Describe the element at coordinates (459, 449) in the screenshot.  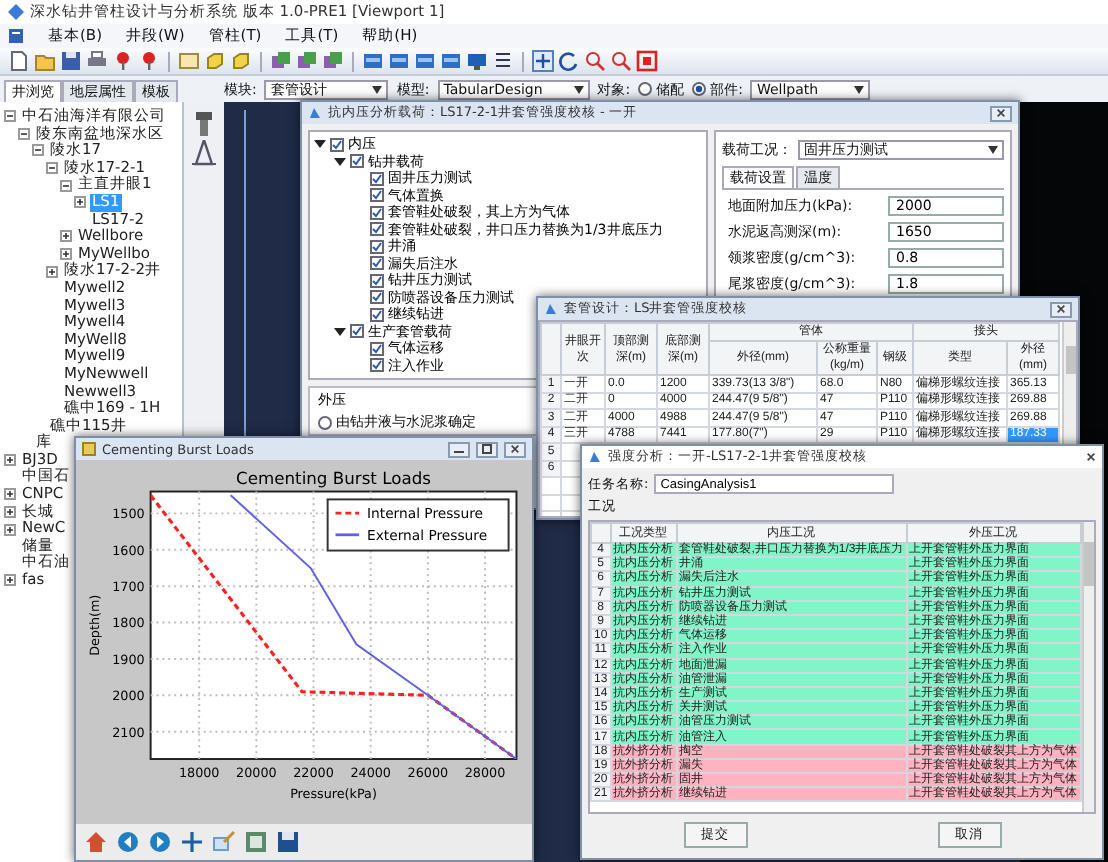
I see `minimize-button` at that location.